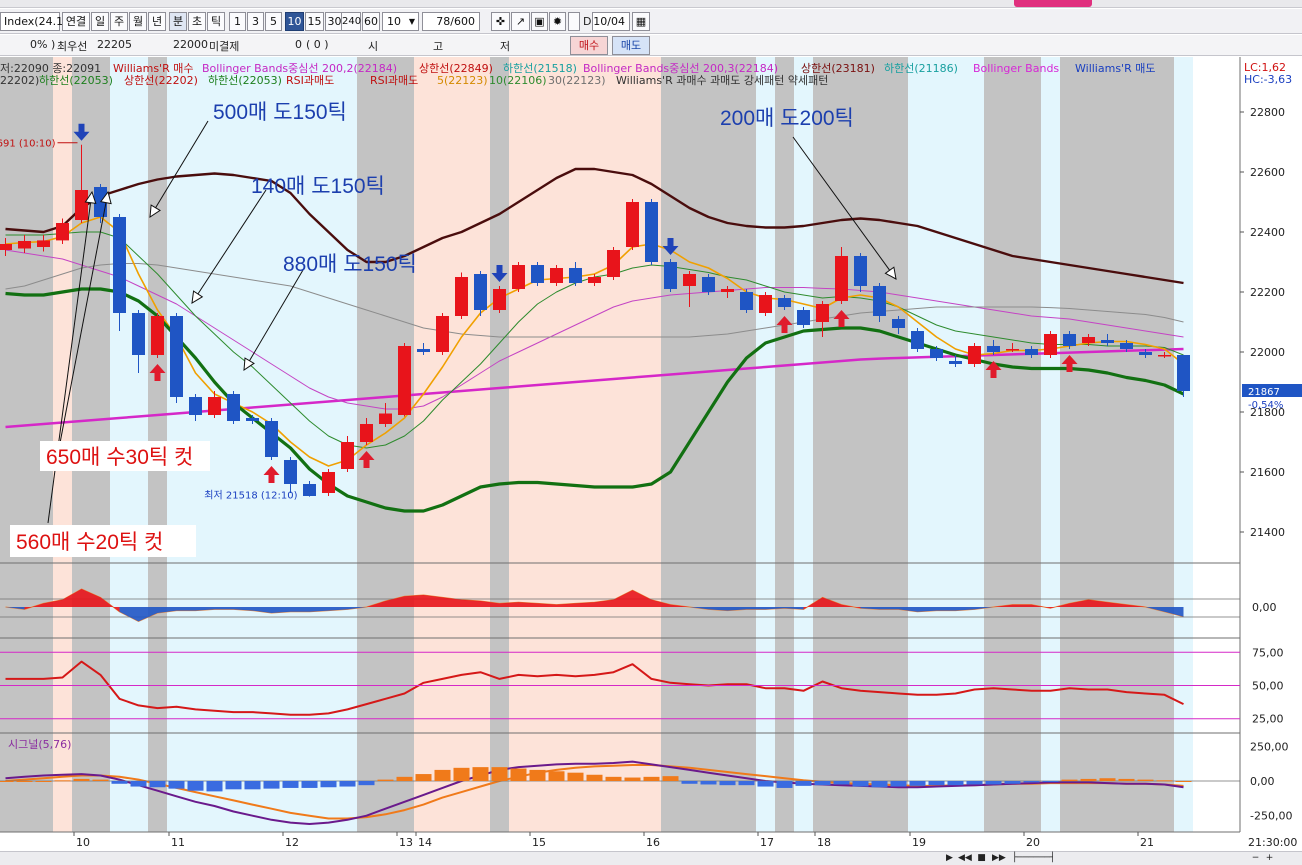  I want to click on crosshair-icon: ✜, so click(500, 21).